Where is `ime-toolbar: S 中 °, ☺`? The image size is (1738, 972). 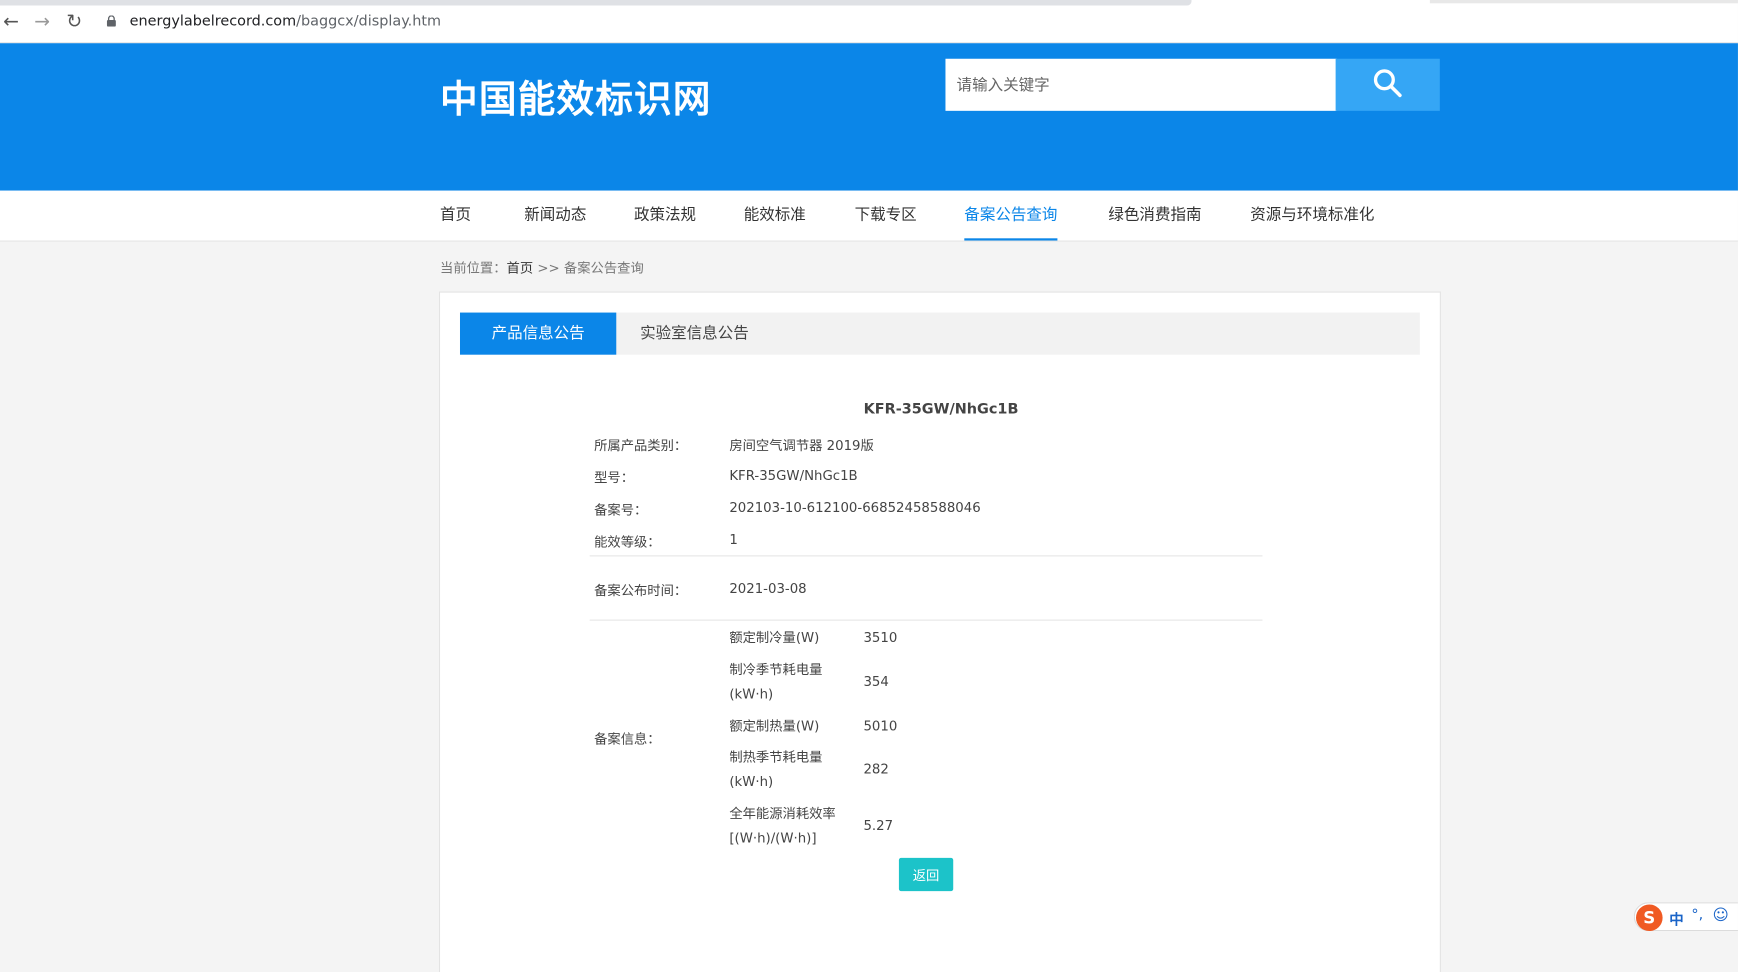 ime-toolbar: S 中 °, ☺ is located at coordinates (1685, 917).